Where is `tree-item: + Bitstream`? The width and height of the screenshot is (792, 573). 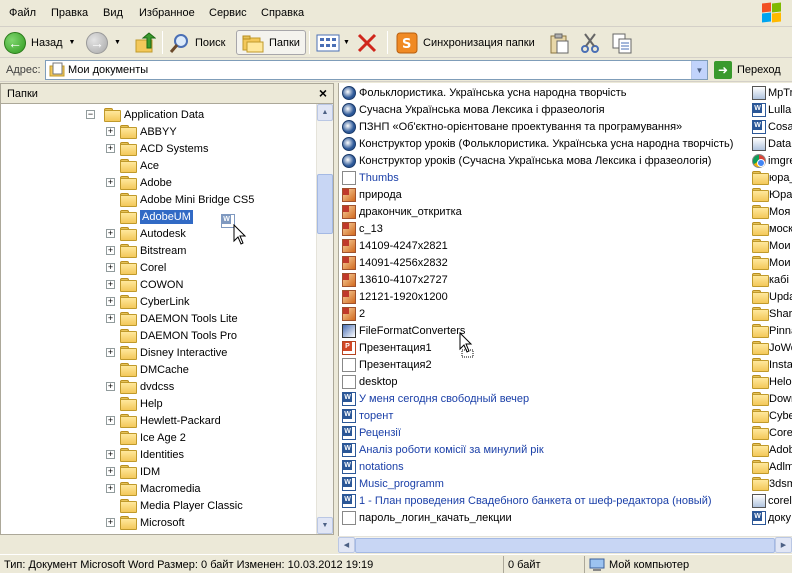 tree-item: + Bitstream is located at coordinates (146, 250).